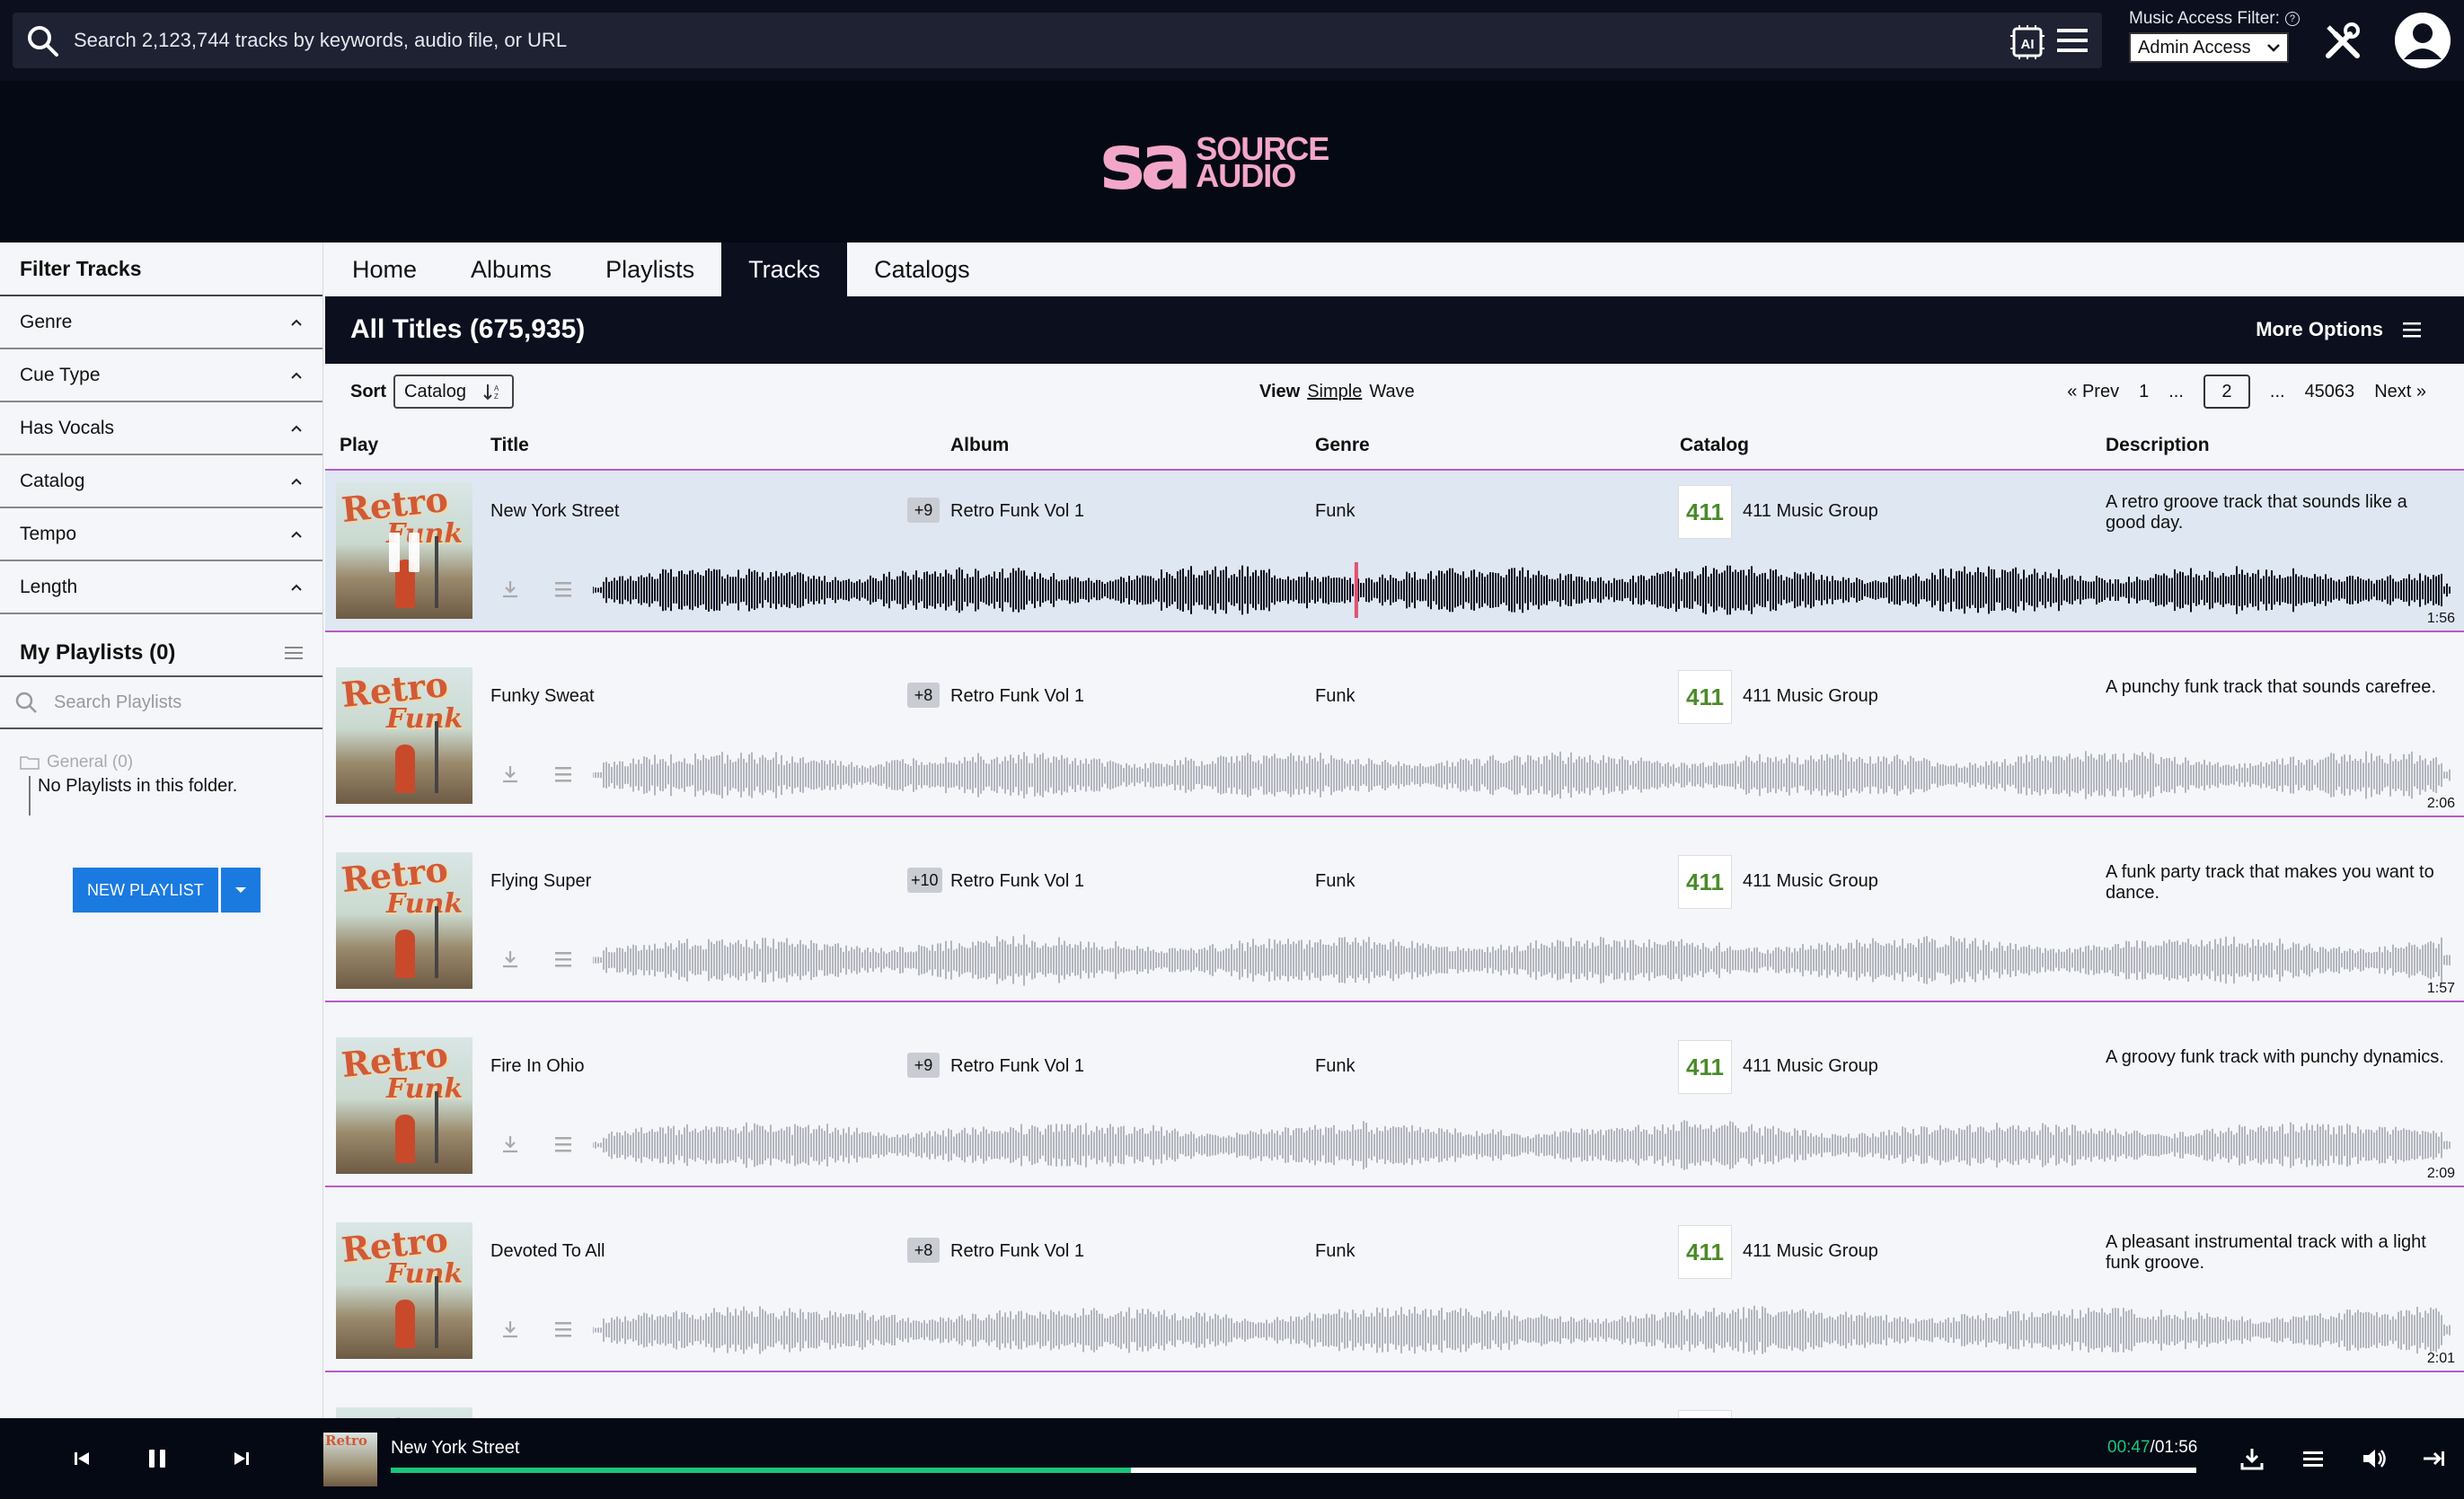  Describe the element at coordinates (537, 1066) in the screenshot. I see `track-title: Fire In Ohio` at that location.